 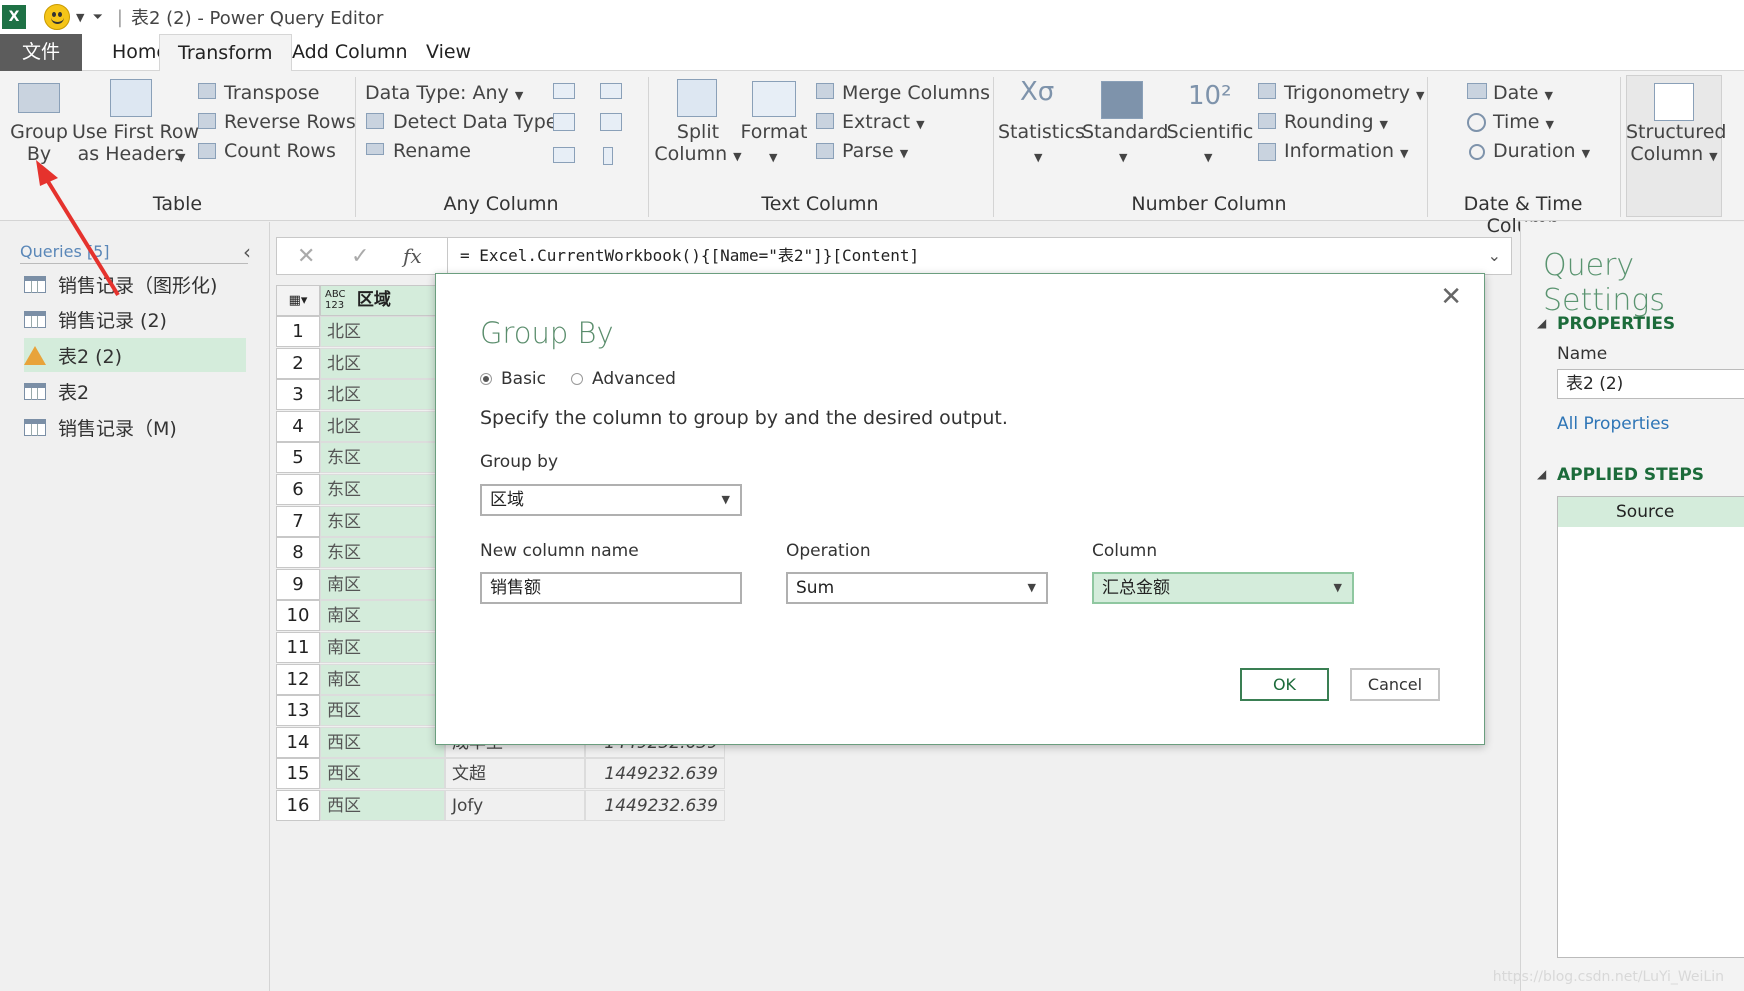 I want to click on scientific-button: Scientific, so click(x=1210, y=132).